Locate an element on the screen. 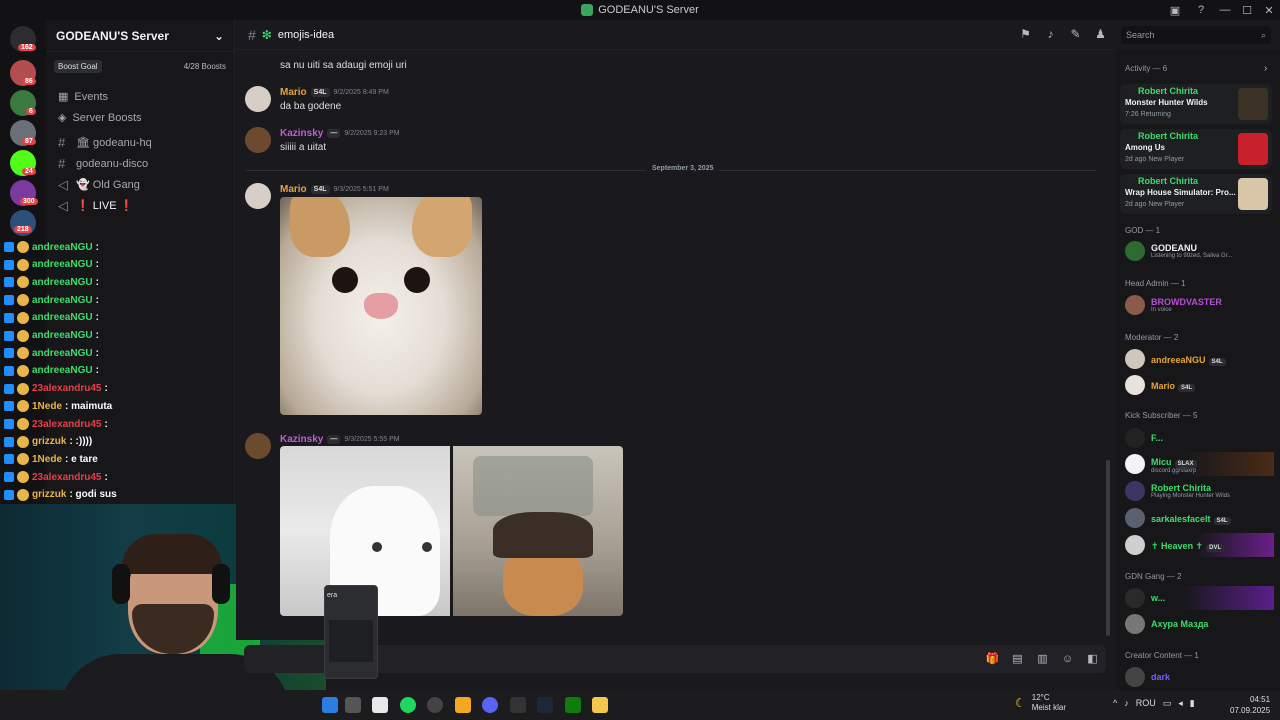  member-item: sarkalesfacelt S4L is located at coordinates (1197, 518).